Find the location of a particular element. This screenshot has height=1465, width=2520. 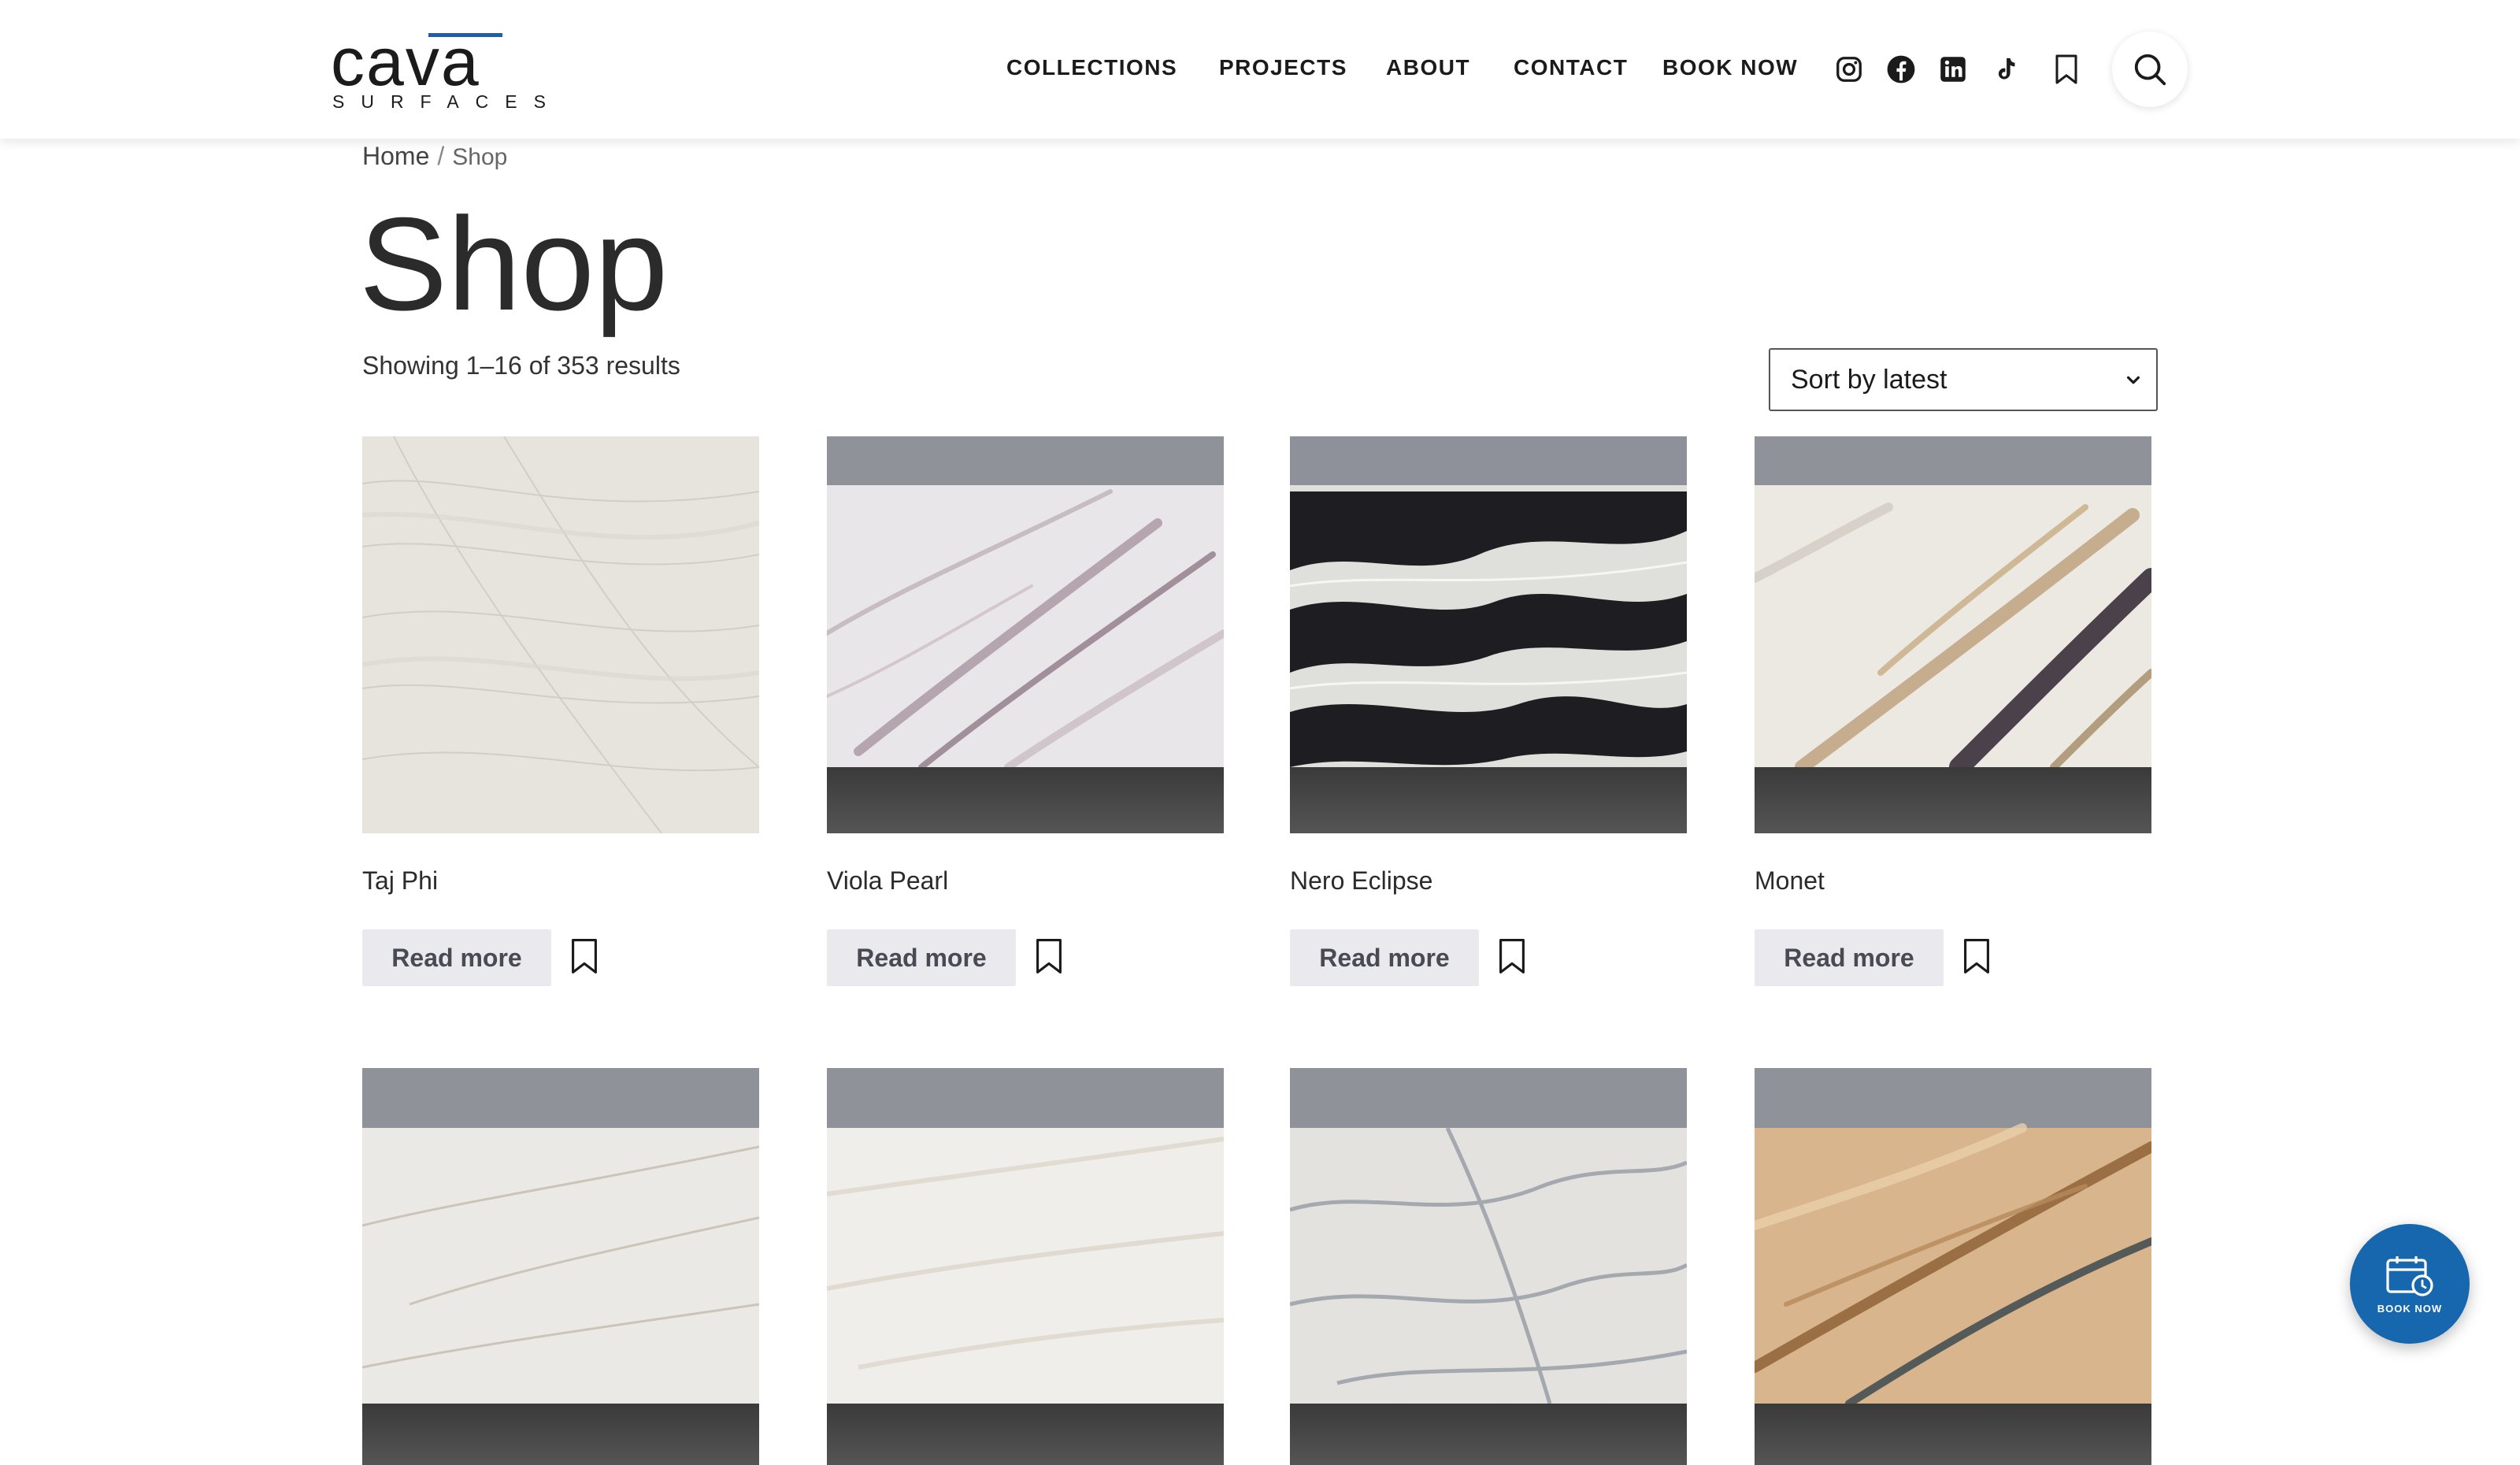

page-title: Shop is located at coordinates (514, 264).